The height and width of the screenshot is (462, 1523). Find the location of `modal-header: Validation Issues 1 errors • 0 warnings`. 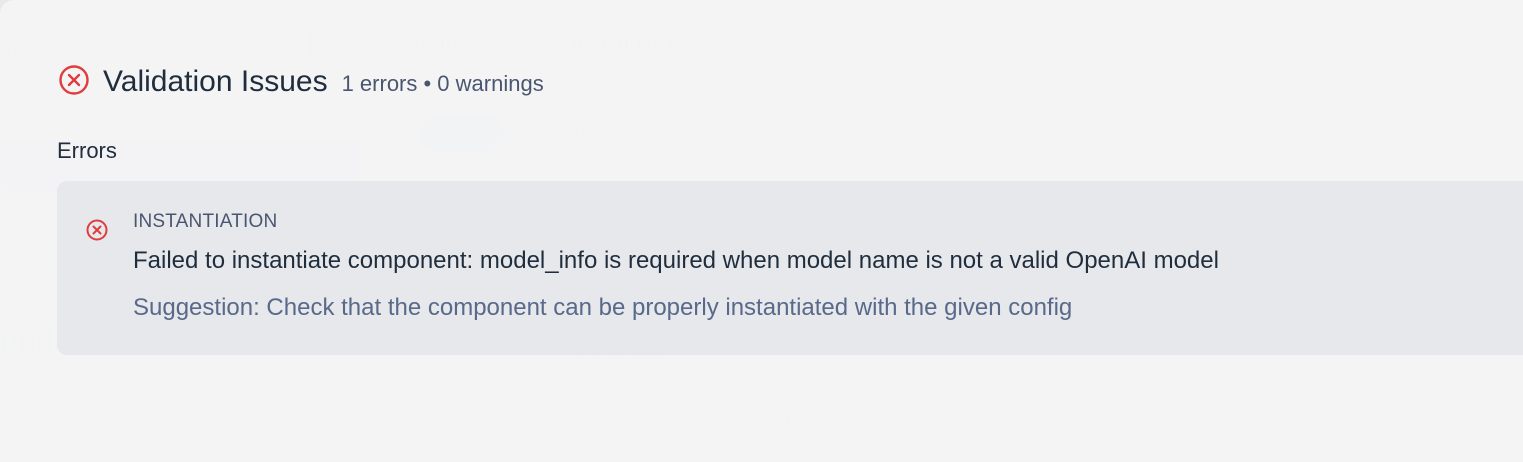

modal-header: Validation Issues 1 errors • 0 warnings is located at coordinates (300, 78).